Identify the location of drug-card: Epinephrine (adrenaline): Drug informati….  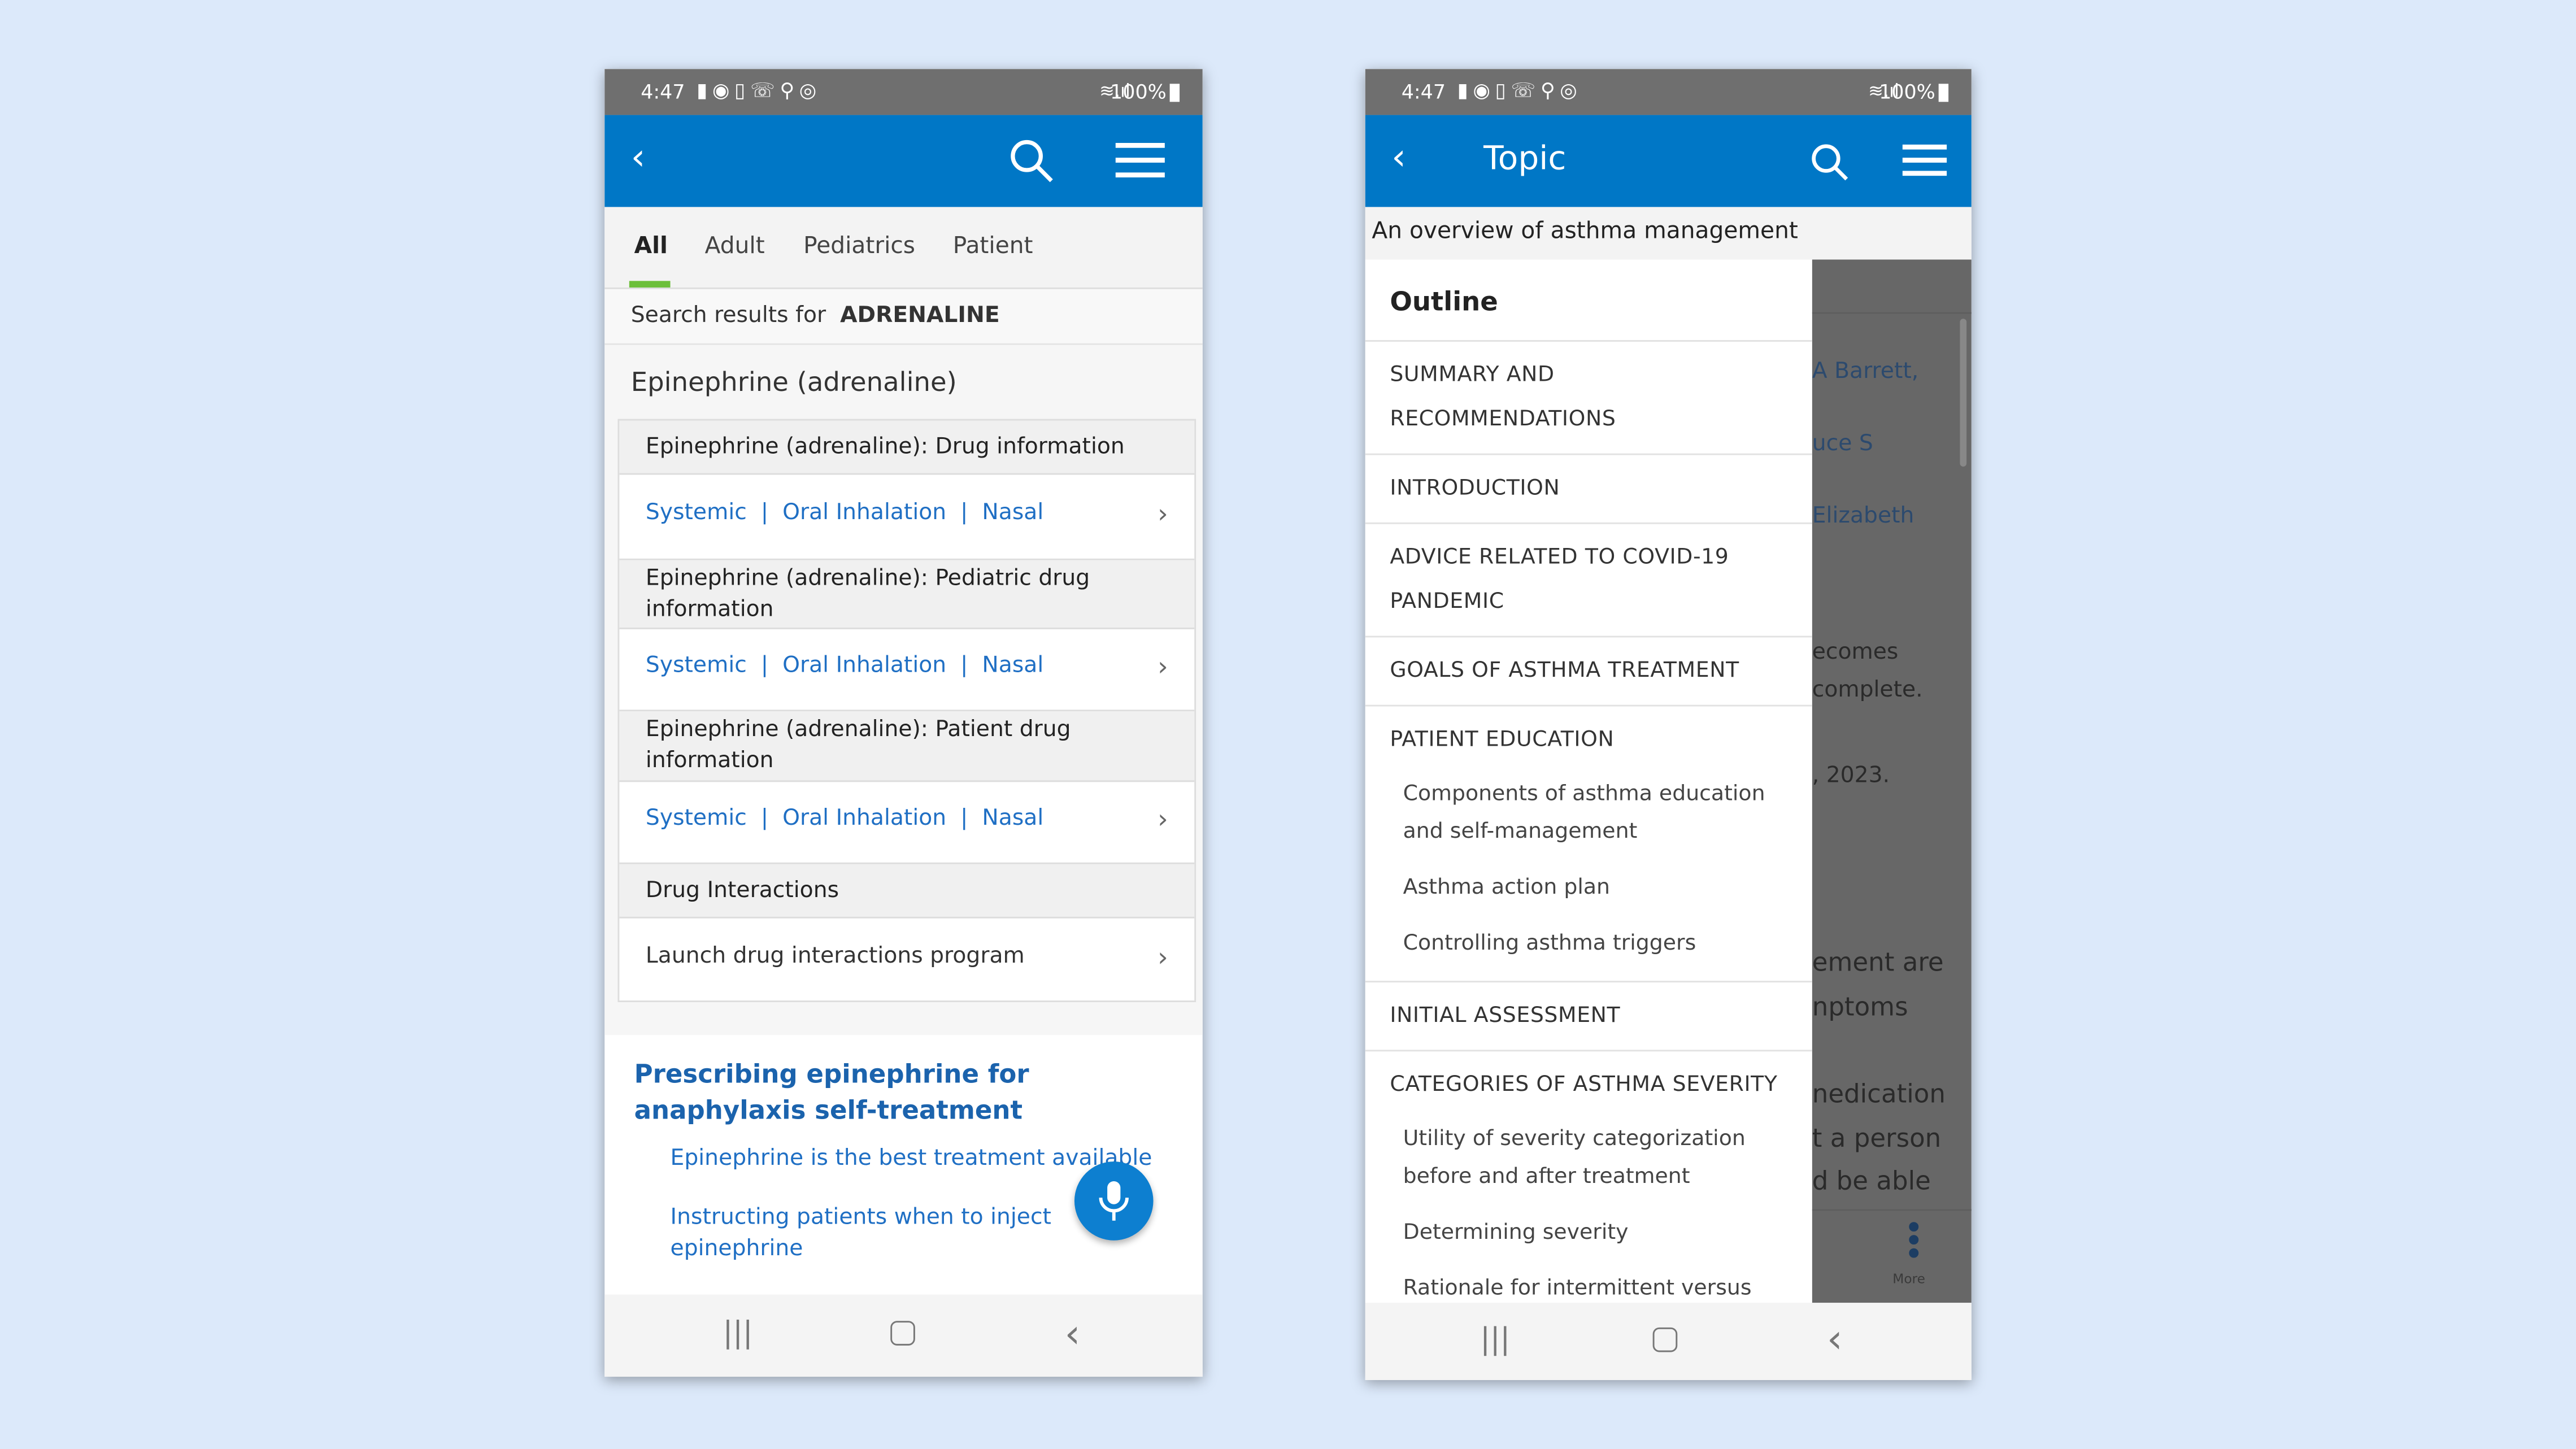
(906, 711).